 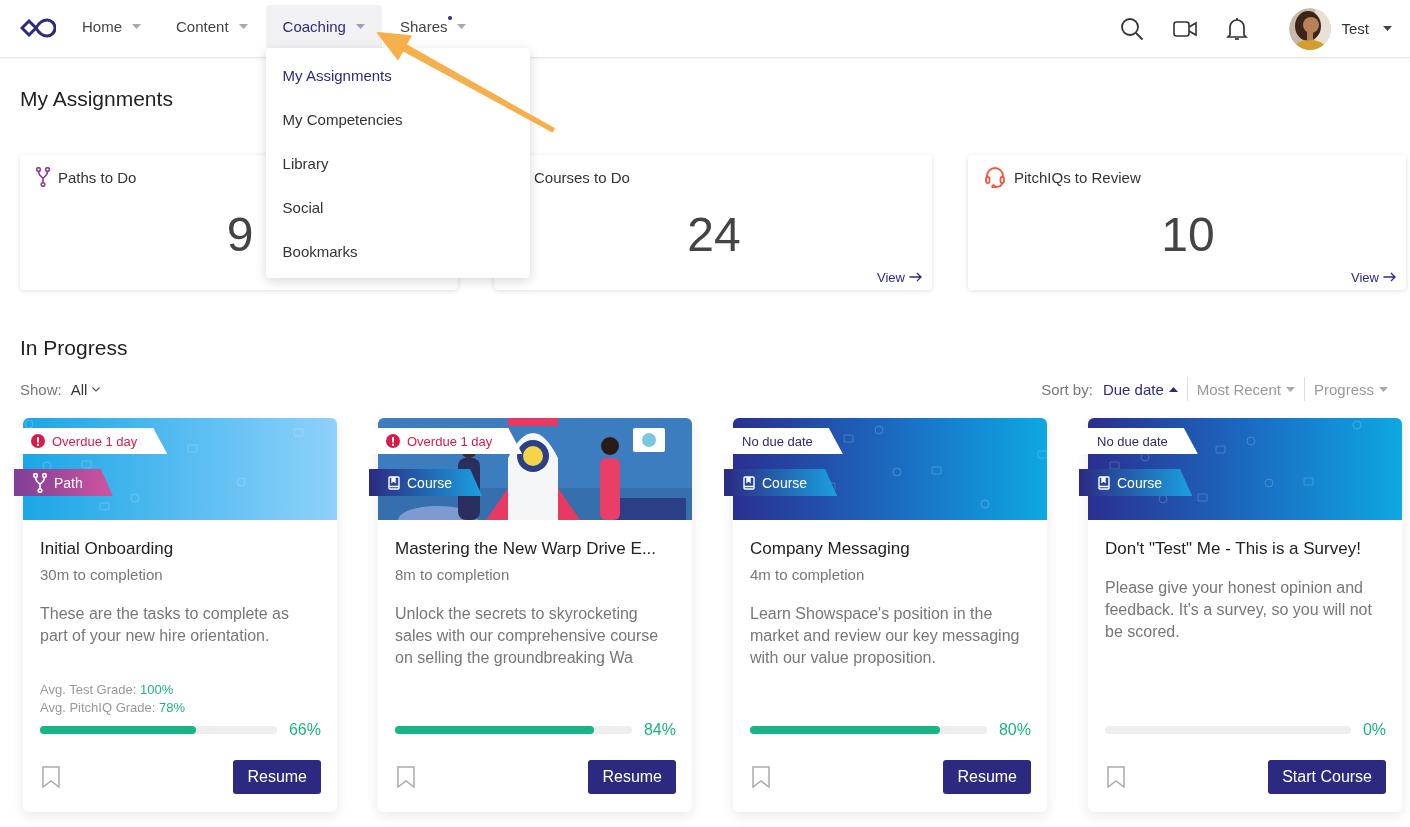 I want to click on duration-text: 4m to completion, so click(x=808, y=575).